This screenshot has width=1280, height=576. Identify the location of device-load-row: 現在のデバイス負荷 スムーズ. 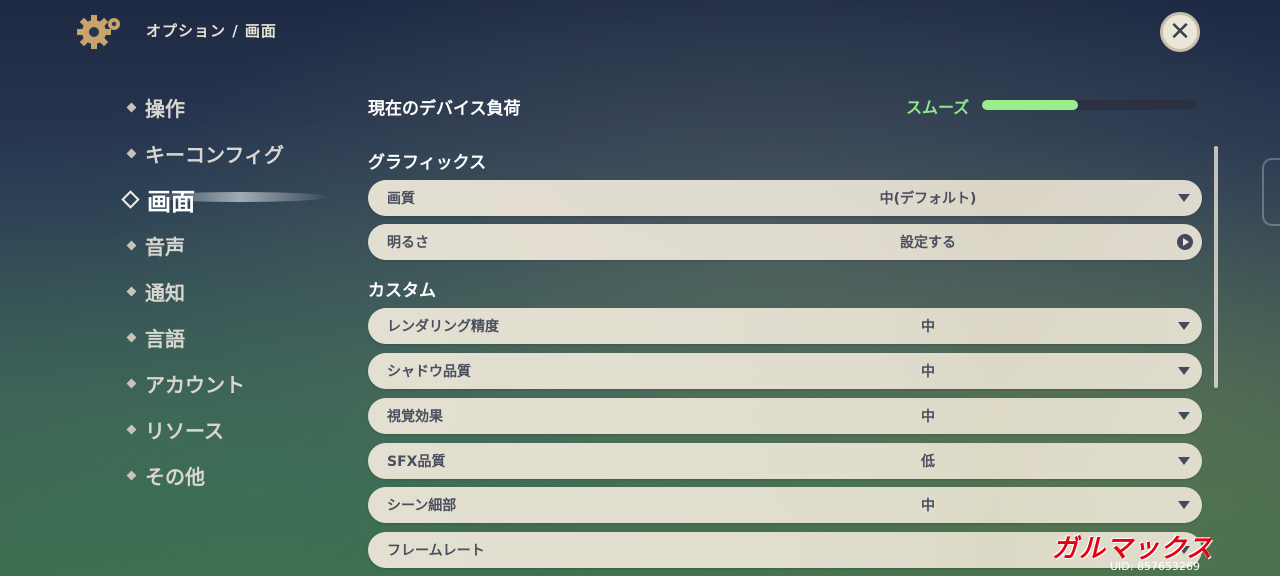
(782, 106).